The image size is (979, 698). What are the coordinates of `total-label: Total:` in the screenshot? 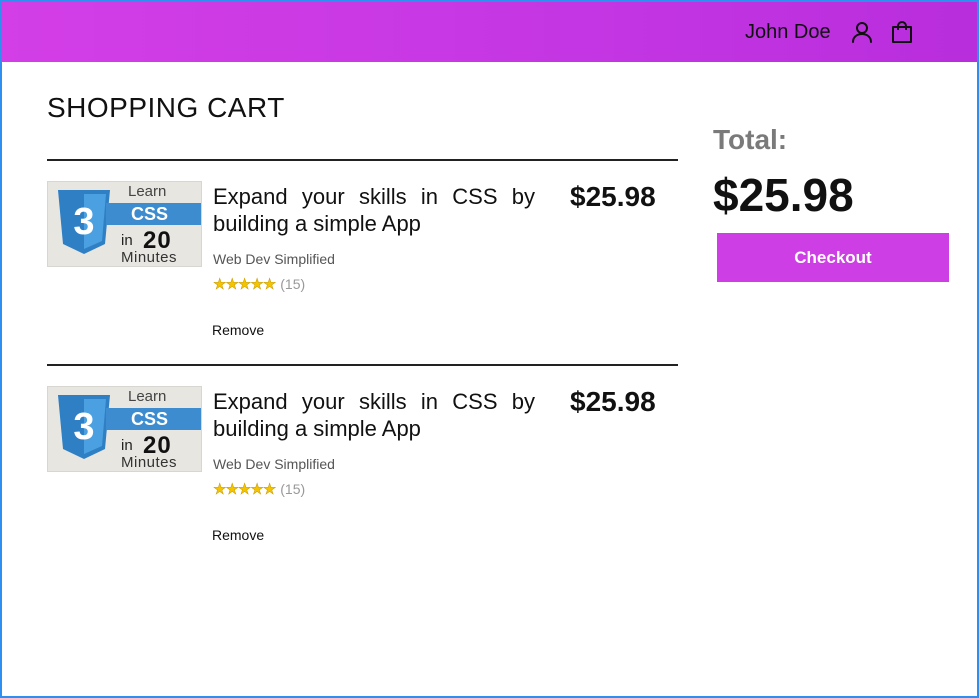 It's located at (750, 139).